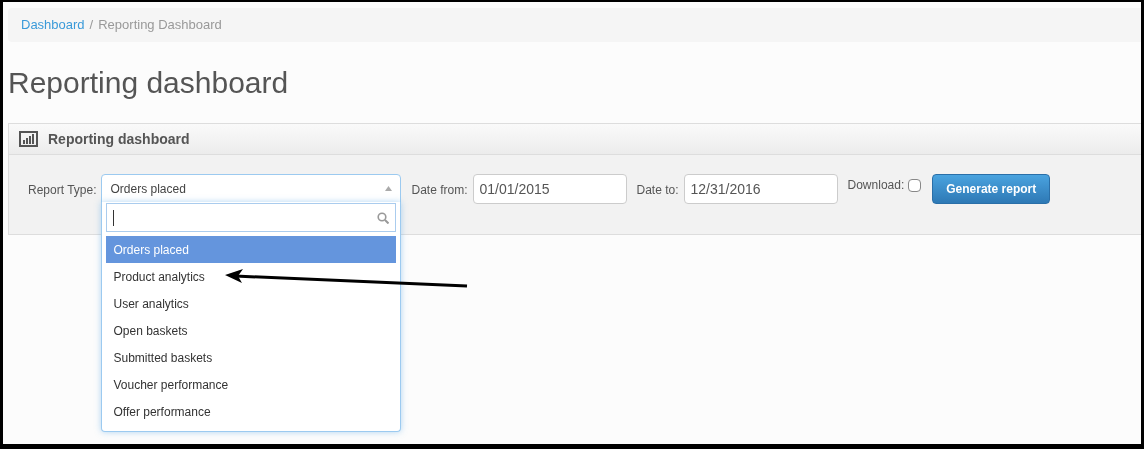 Image resolution: width=1144 pixels, height=449 pixels. I want to click on date-to-field: 12/31/2016, so click(760, 189).